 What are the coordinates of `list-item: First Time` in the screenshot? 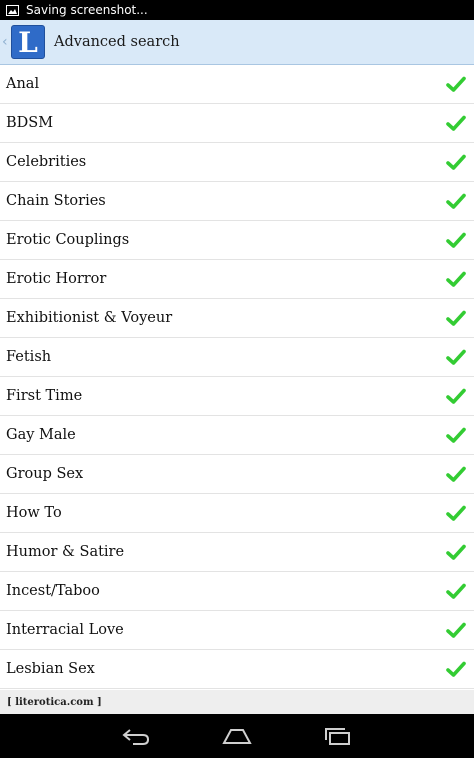 It's located at (237, 396).